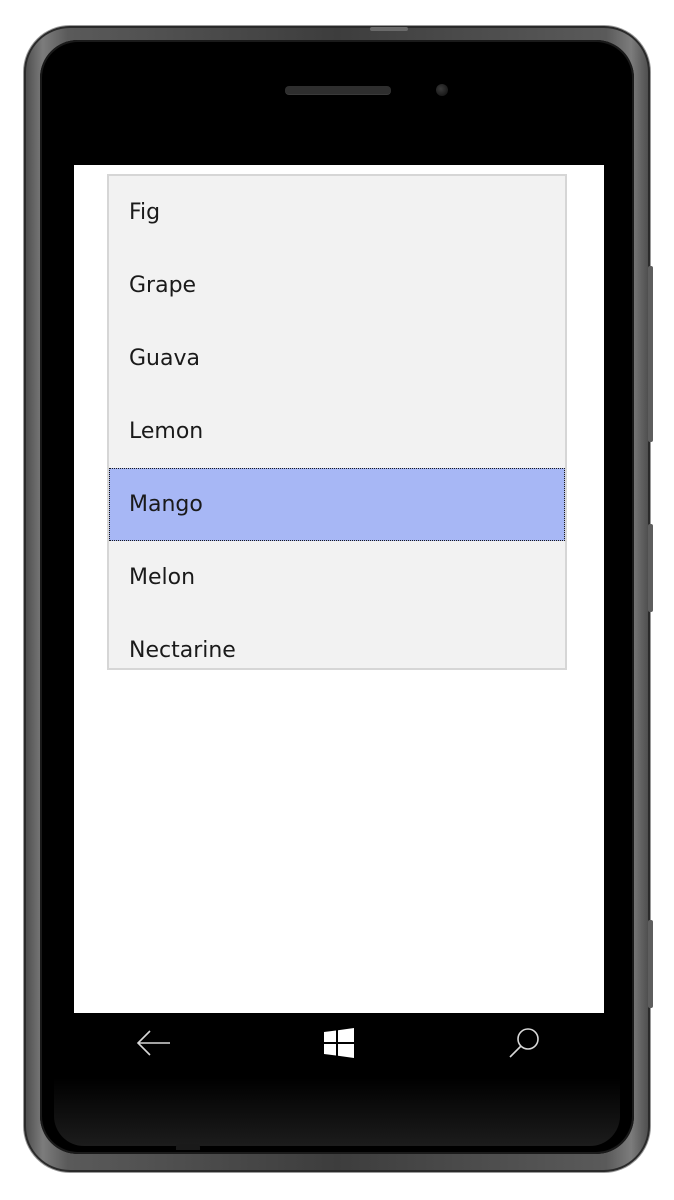  Describe the element at coordinates (339, 147) in the screenshot. I see `status-bar` at that location.